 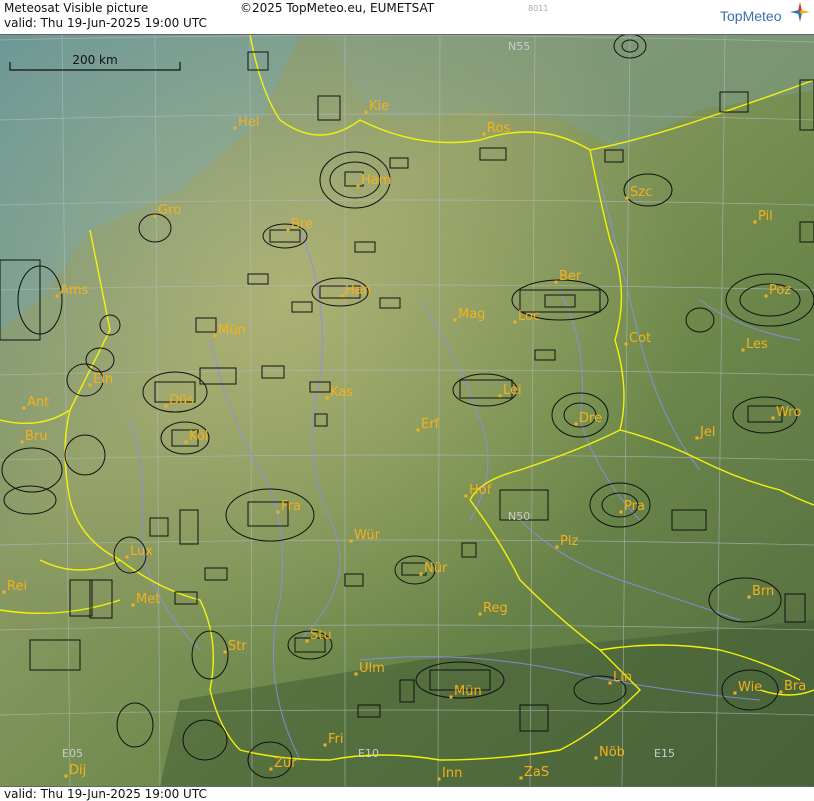 What do you see at coordinates (620, 677) in the screenshot?
I see `city-marker: Lin` at bounding box center [620, 677].